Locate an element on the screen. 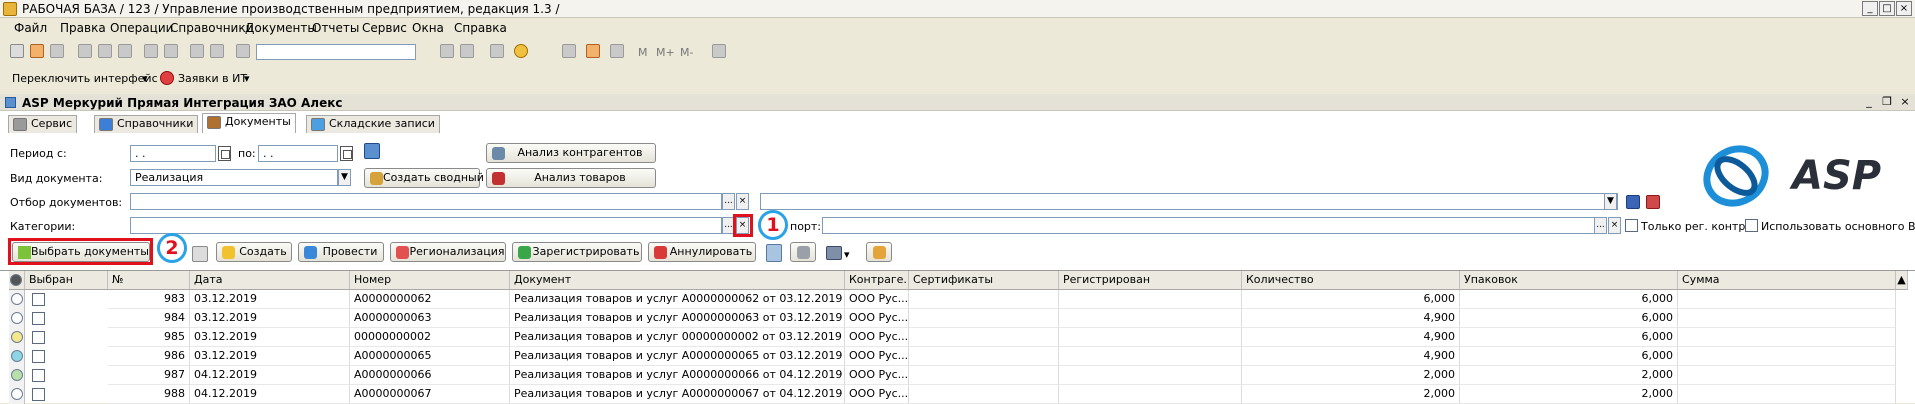 This screenshot has height=404, width=1915. redo-icon is located at coordinates (217, 51).